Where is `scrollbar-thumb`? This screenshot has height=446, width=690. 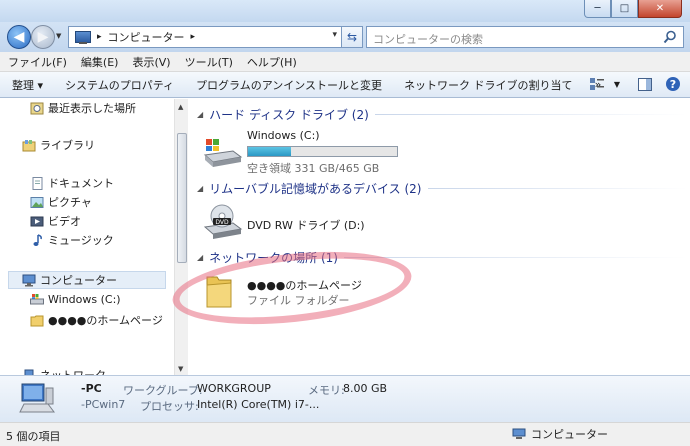 scrollbar-thumb is located at coordinates (182, 198).